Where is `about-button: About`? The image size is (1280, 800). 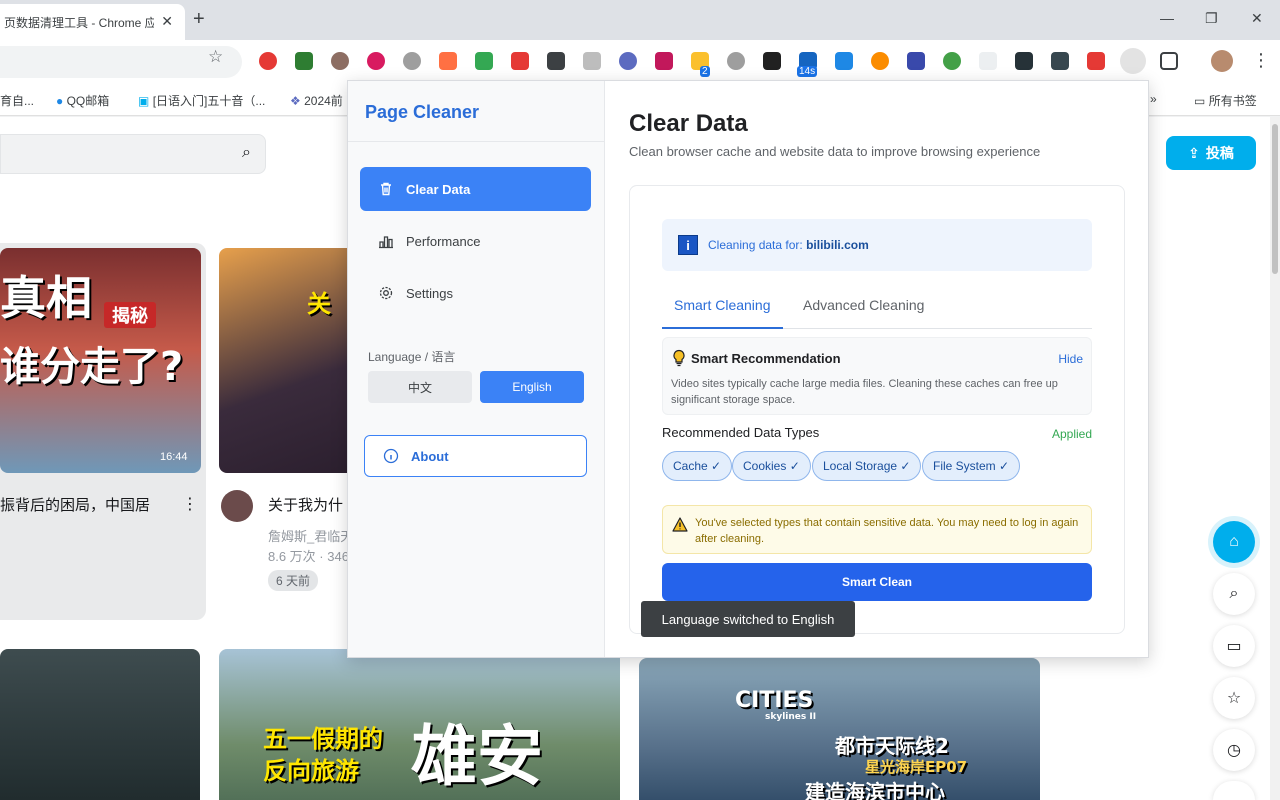 about-button: About is located at coordinates (475, 456).